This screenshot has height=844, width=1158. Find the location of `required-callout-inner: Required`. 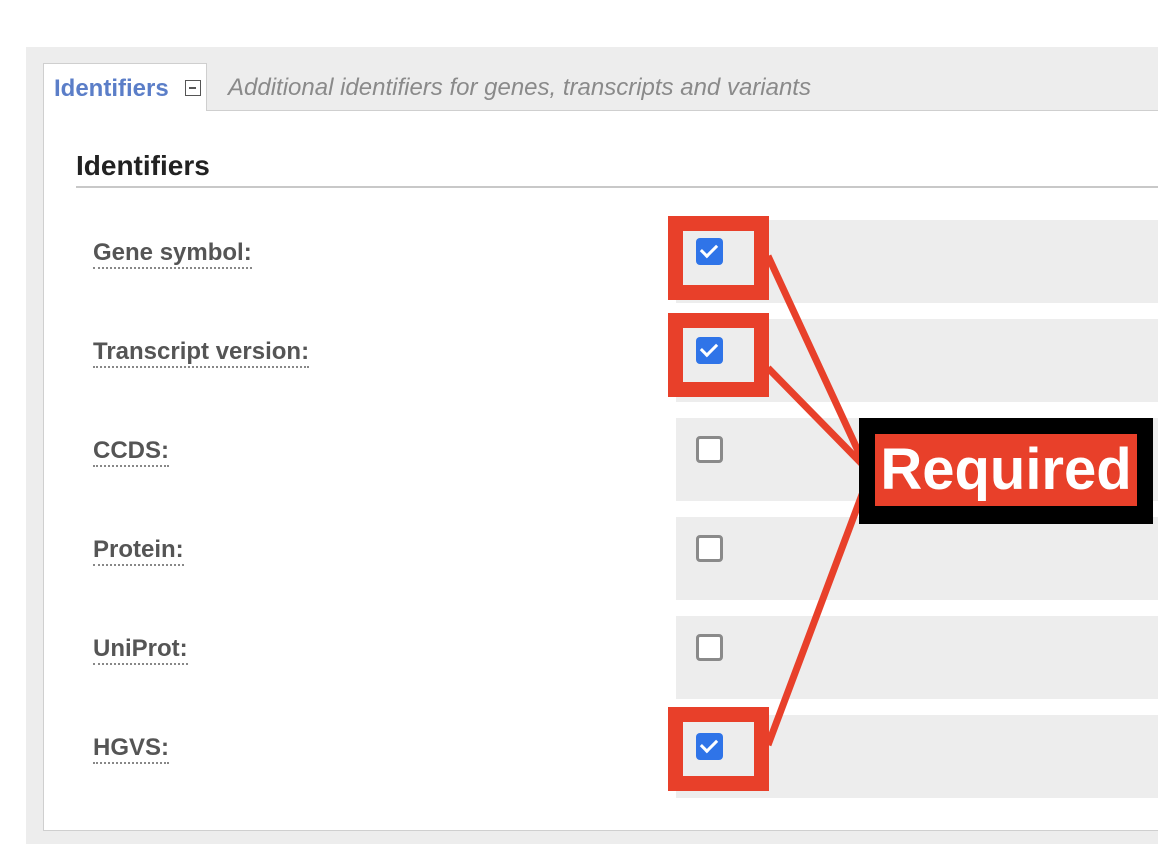

required-callout-inner: Required is located at coordinates (1006, 470).